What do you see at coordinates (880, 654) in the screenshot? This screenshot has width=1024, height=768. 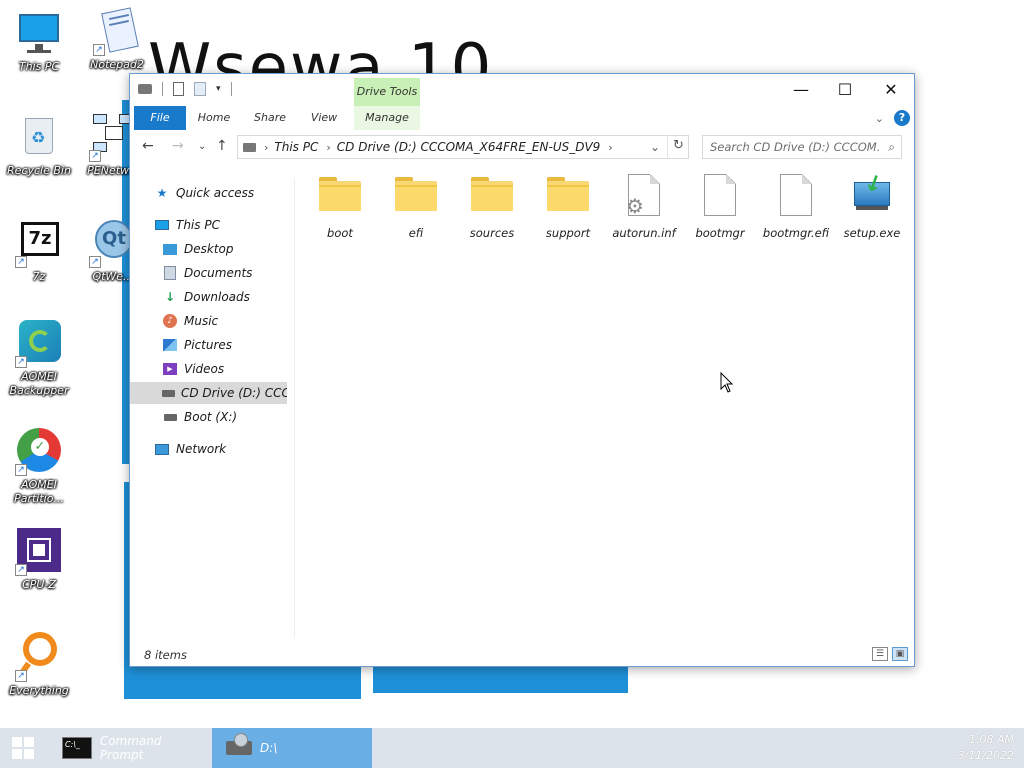 I see `details-view-icon: ☰` at bounding box center [880, 654].